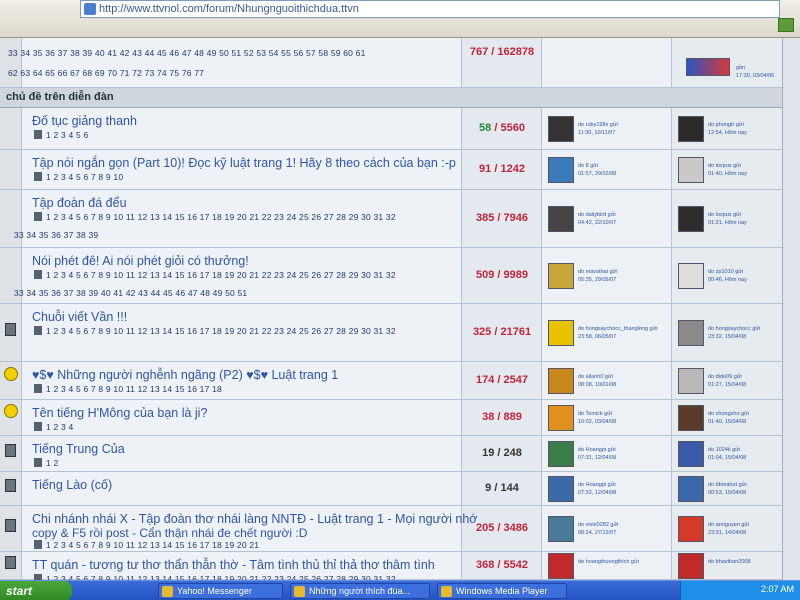  What do you see at coordinates (597, 454) in the screenshot?
I see `first-post-meta: do Hoangpi gửi 07:31, 12/04/08` at bounding box center [597, 454].